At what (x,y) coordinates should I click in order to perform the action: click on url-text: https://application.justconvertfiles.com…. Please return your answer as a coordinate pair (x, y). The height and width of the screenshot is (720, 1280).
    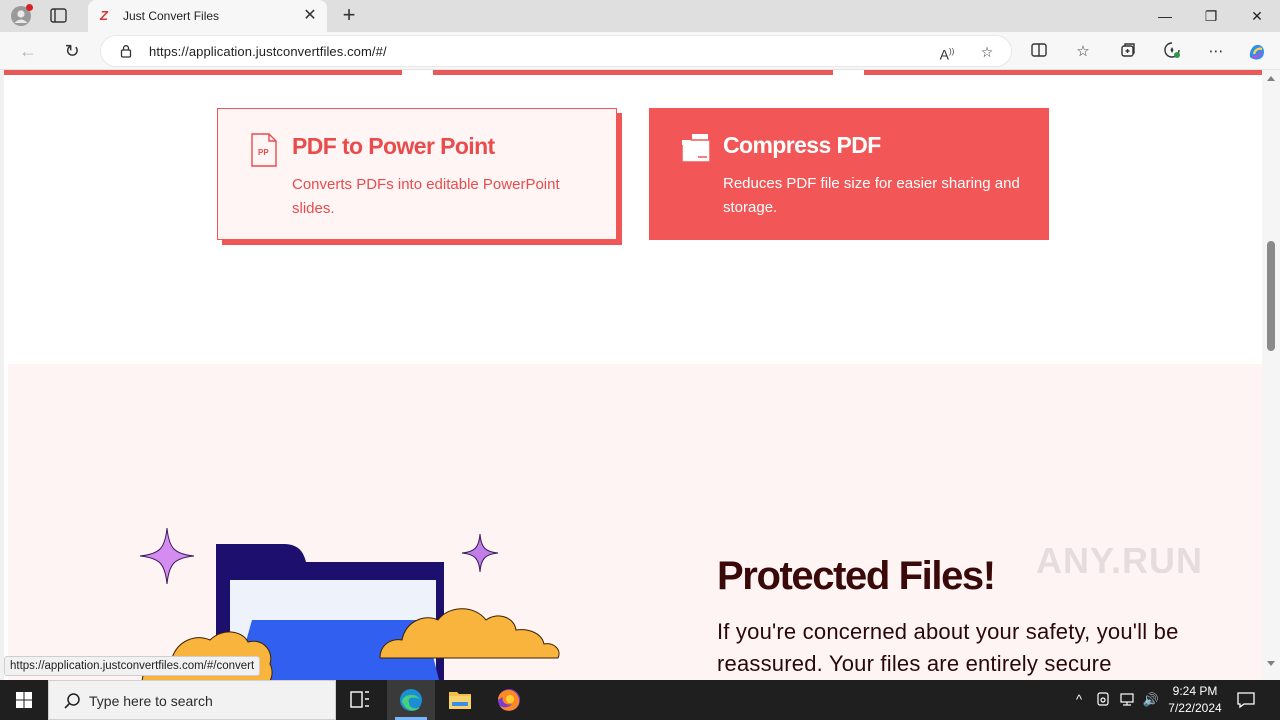
    Looking at the image, I should click on (268, 51).